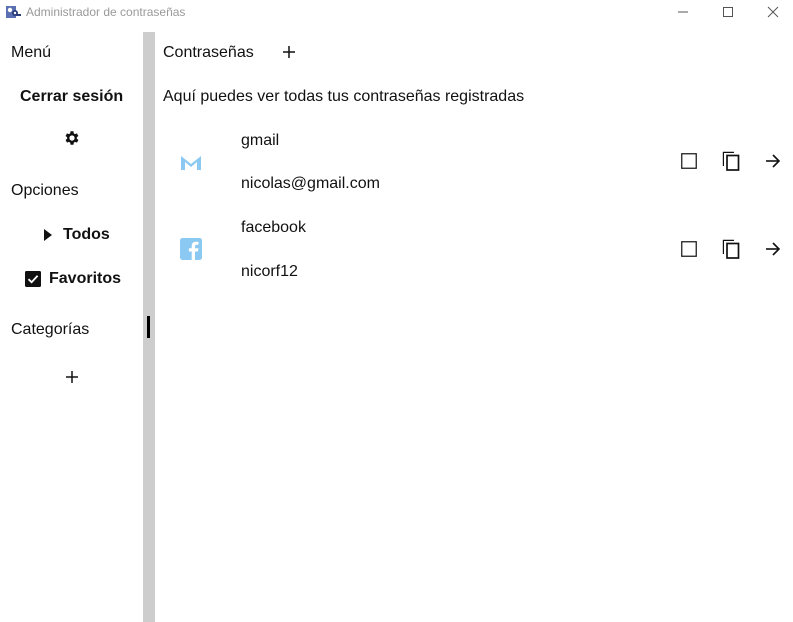  Describe the element at coordinates (191, 163) in the screenshot. I see `gmail-icon` at that location.